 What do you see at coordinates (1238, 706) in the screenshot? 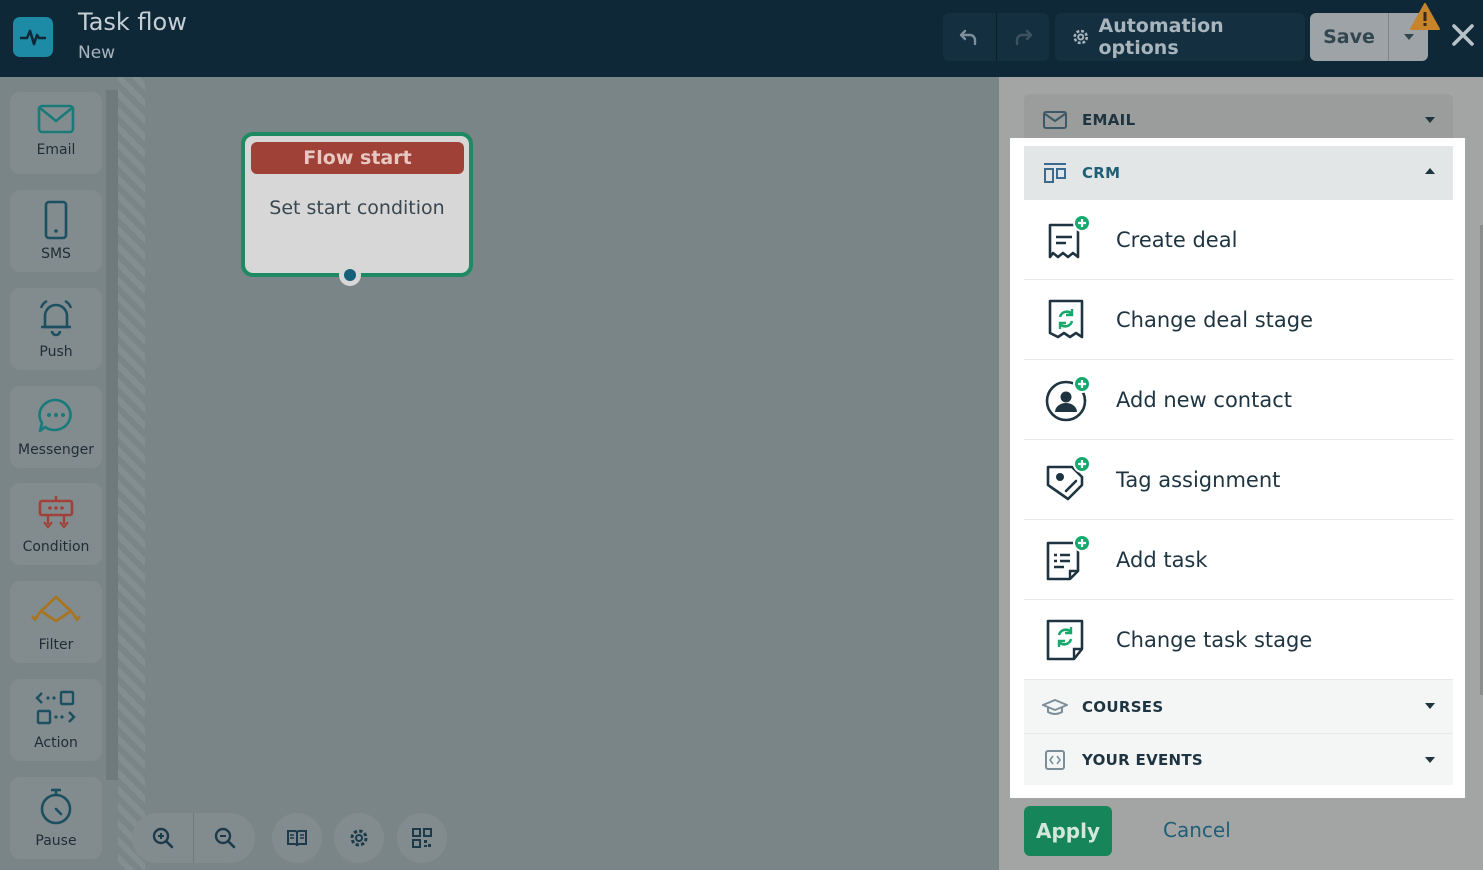
I see `section-courses-header: COURSES` at bounding box center [1238, 706].